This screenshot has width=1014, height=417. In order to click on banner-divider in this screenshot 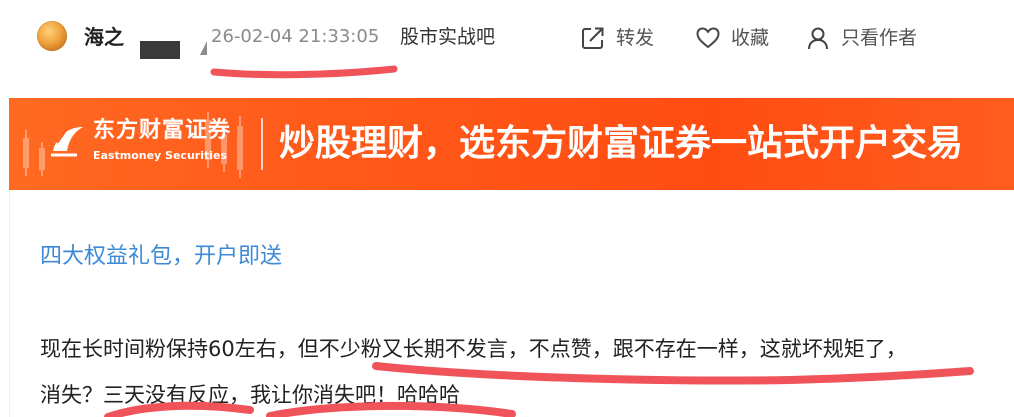, I will do `click(262, 144)`.